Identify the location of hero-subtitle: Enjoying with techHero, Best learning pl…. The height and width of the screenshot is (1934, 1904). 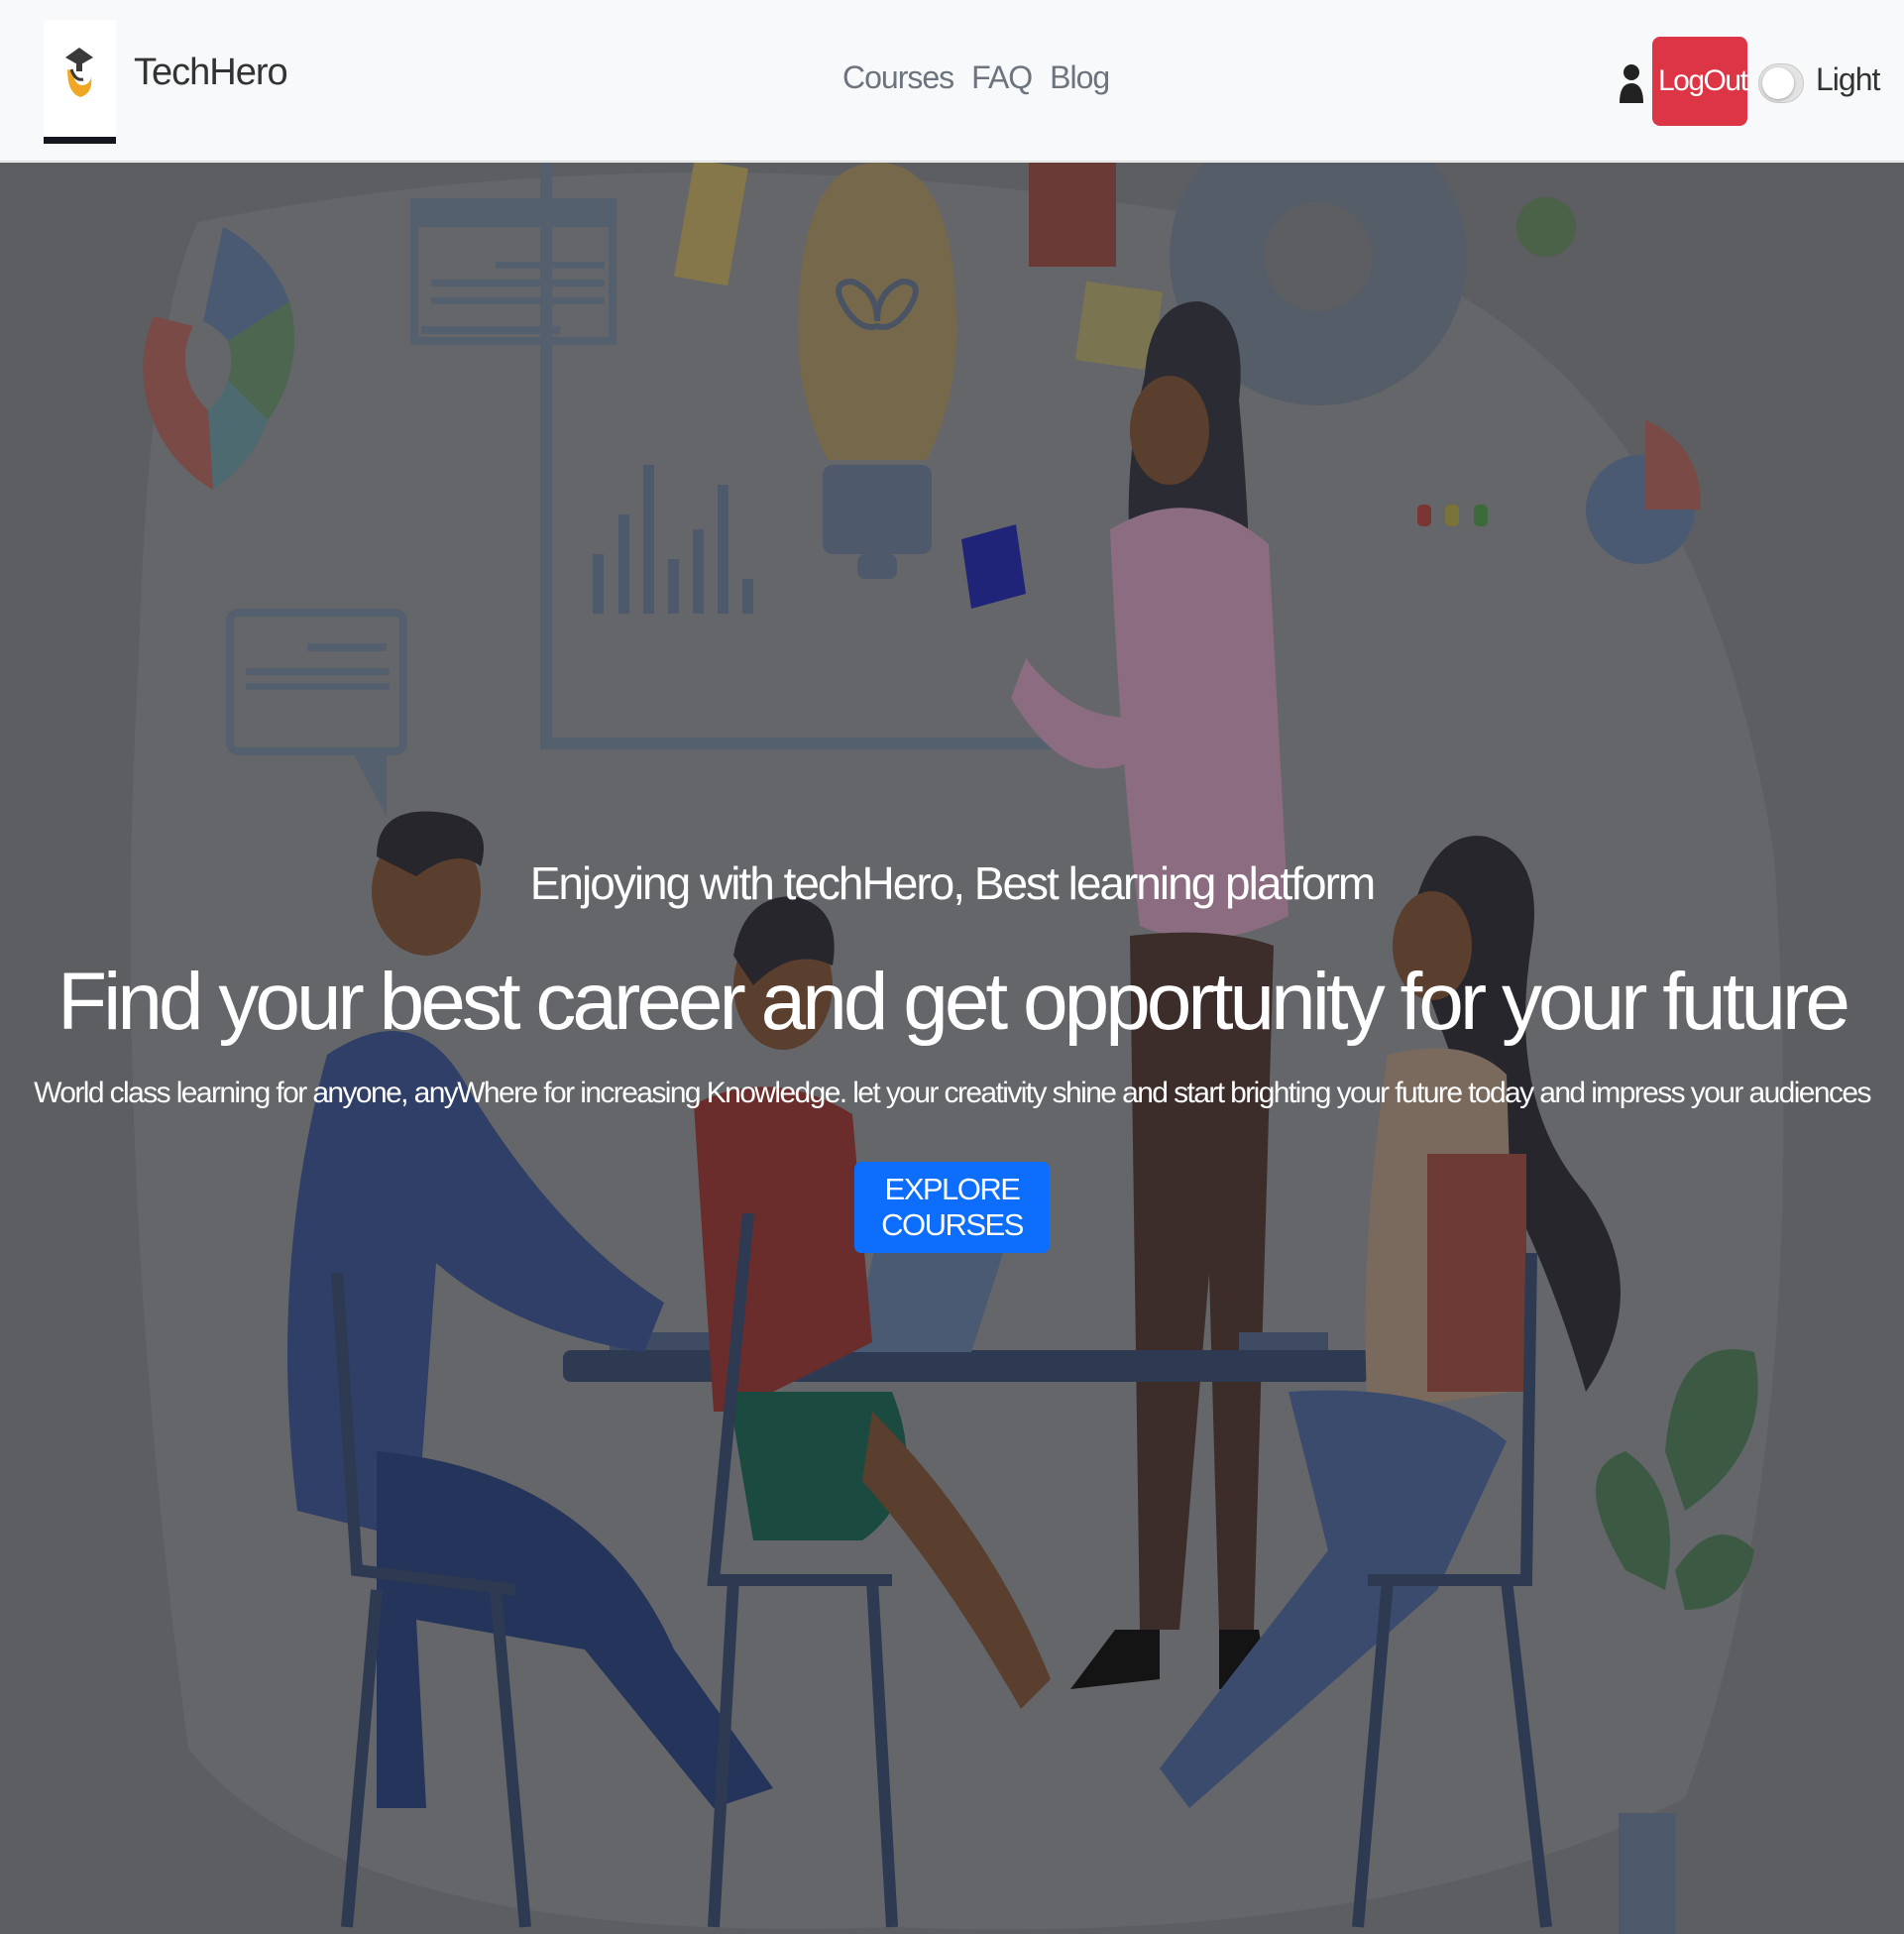
(952, 883).